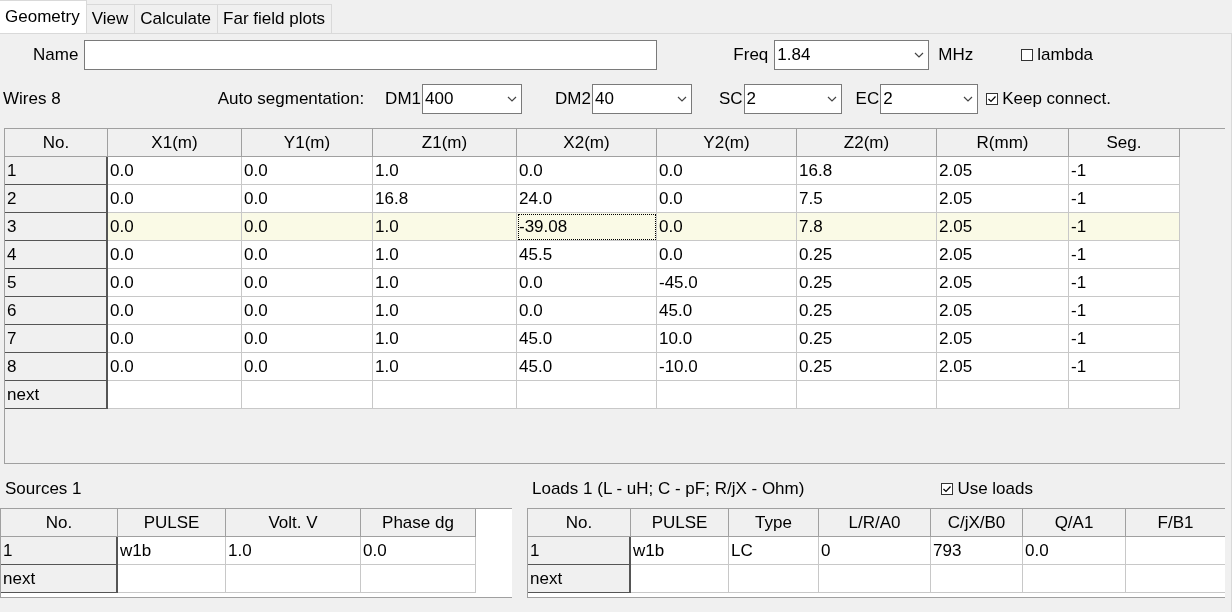  I want to click on column-header: Y2(m), so click(727, 143).